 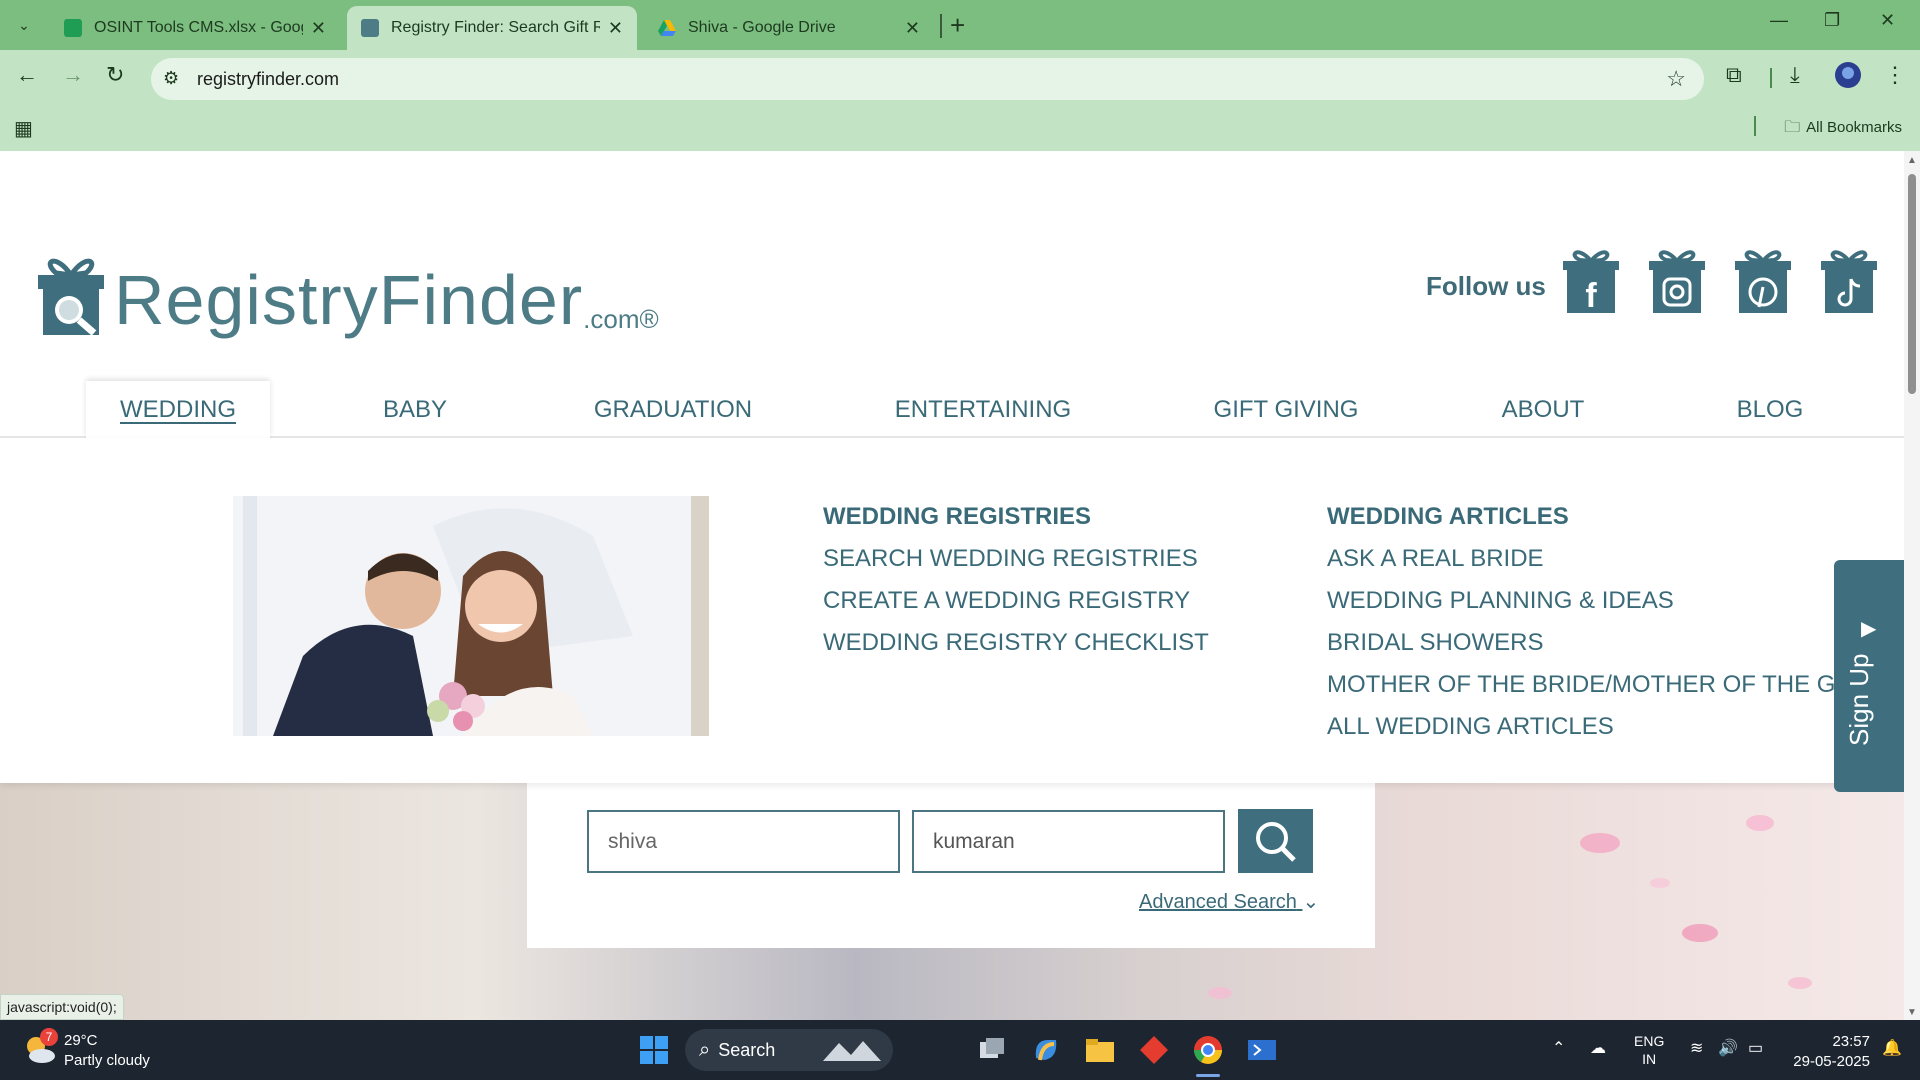 What do you see at coordinates (73, 28) in the screenshot?
I see `sheets-icon` at bounding box center [73, 28].